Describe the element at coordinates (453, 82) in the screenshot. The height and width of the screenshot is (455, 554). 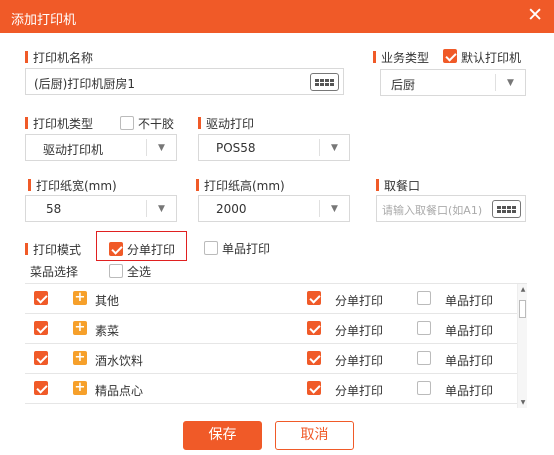
I see `business-type-select: 后厨 ▼` at that location.